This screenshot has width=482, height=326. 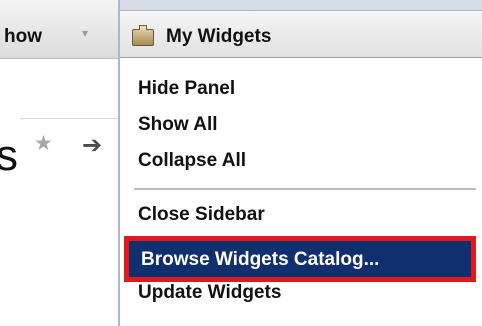 What do you see at coordinates (192, 161) in the screenshot?
I see `menu-item-collapse-all: Collapse All` at bounding box center [192, 161].